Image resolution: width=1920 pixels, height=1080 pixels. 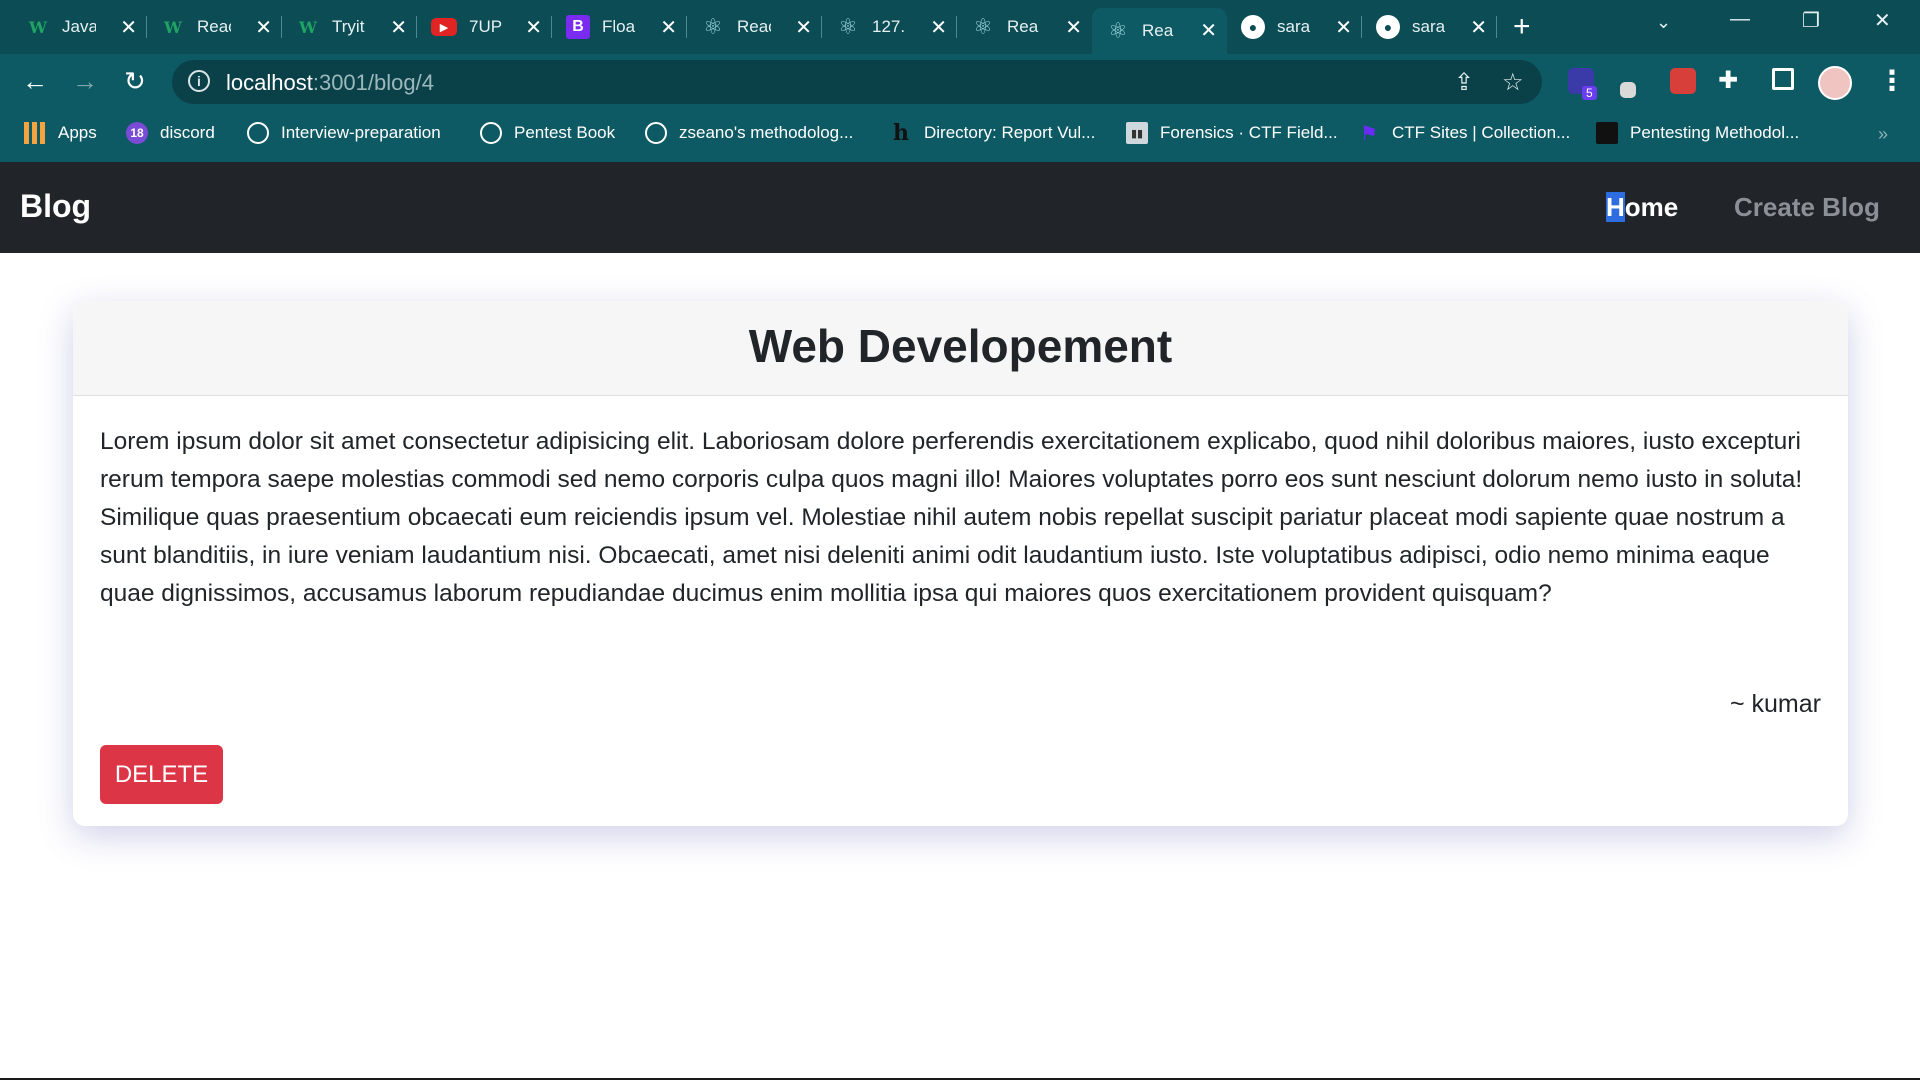 I want to click on bookmark-discord: 18 discord, so click(x=170, y=133).